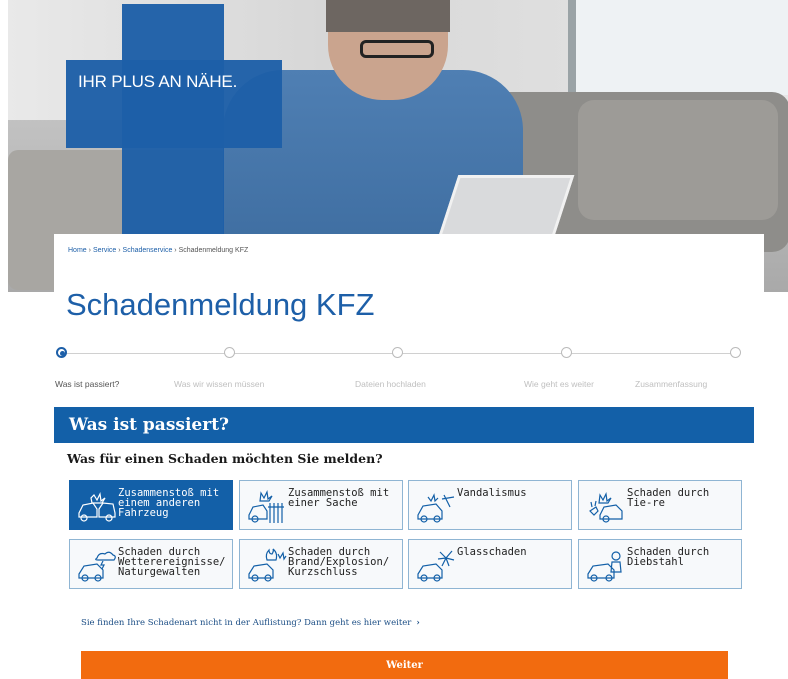 This screenshot has height=679, width=788. What do you see at coordinates (606, 507) in the screenshot?
I see `animal-damage-icon` at bounding box center [606, 507].